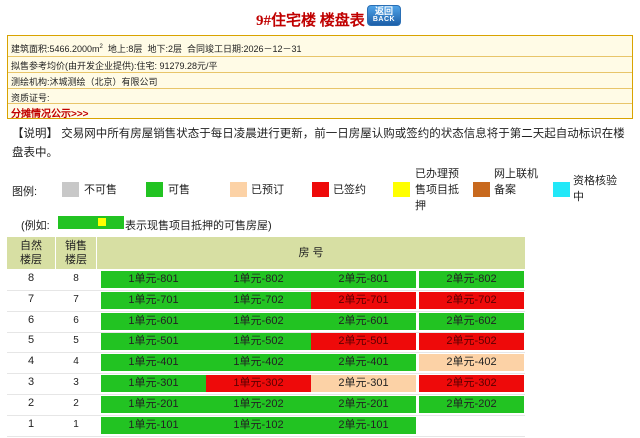  What do you see at coordinates (31, 382) in the screenshot?
I see `floor-number: 3` at bounding box center [31, 382].